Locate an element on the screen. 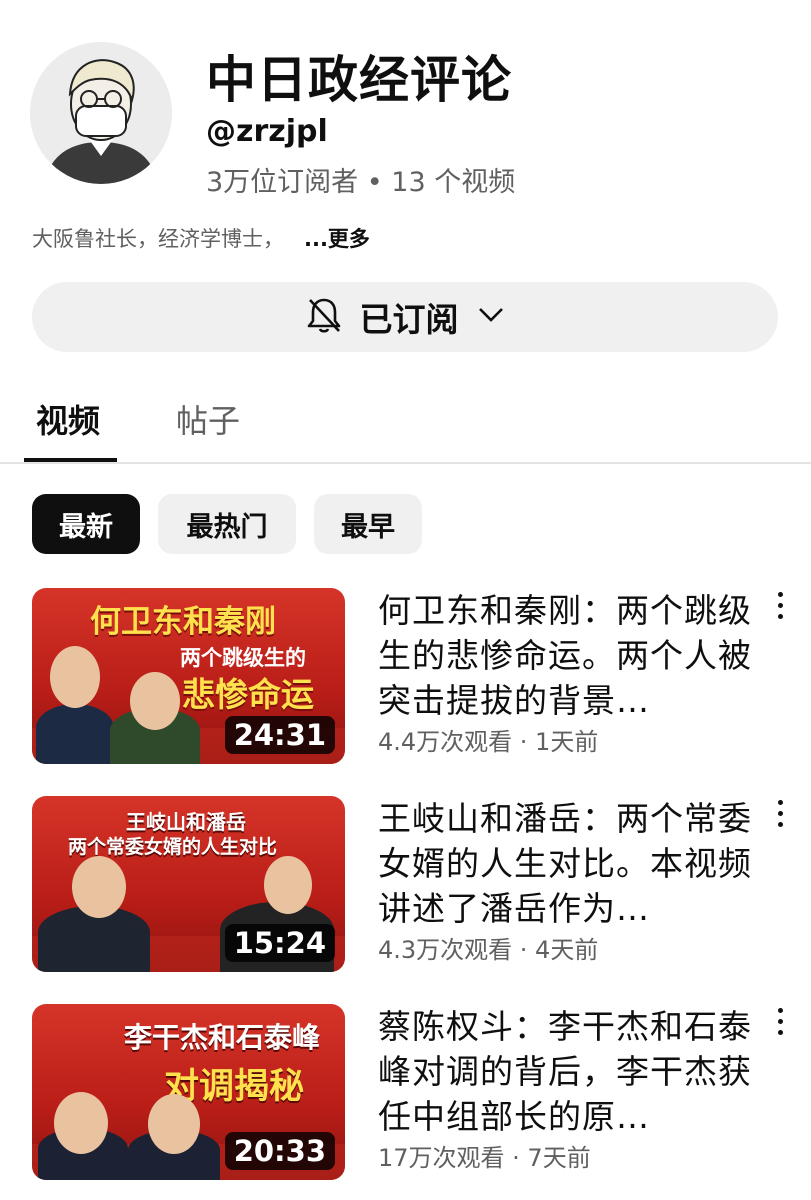  subscribed-button: 已订阅 is located at coordinates (405, 317).